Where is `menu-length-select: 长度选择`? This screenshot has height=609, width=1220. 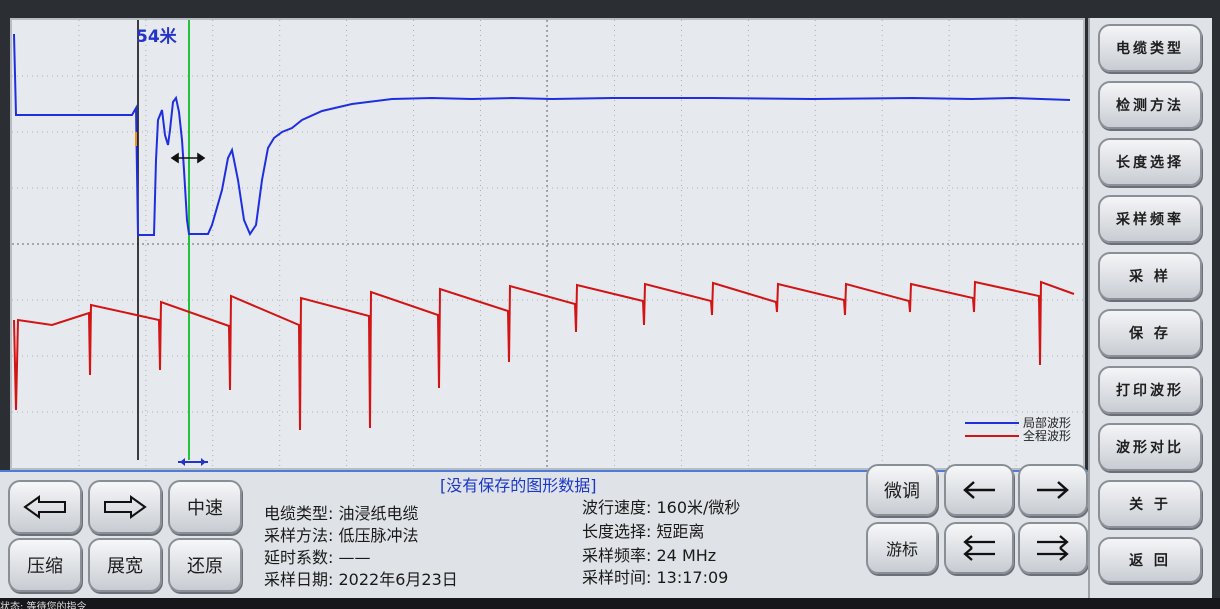 menu-length-select: 长度选择 is located at coordinates (1150, 162).